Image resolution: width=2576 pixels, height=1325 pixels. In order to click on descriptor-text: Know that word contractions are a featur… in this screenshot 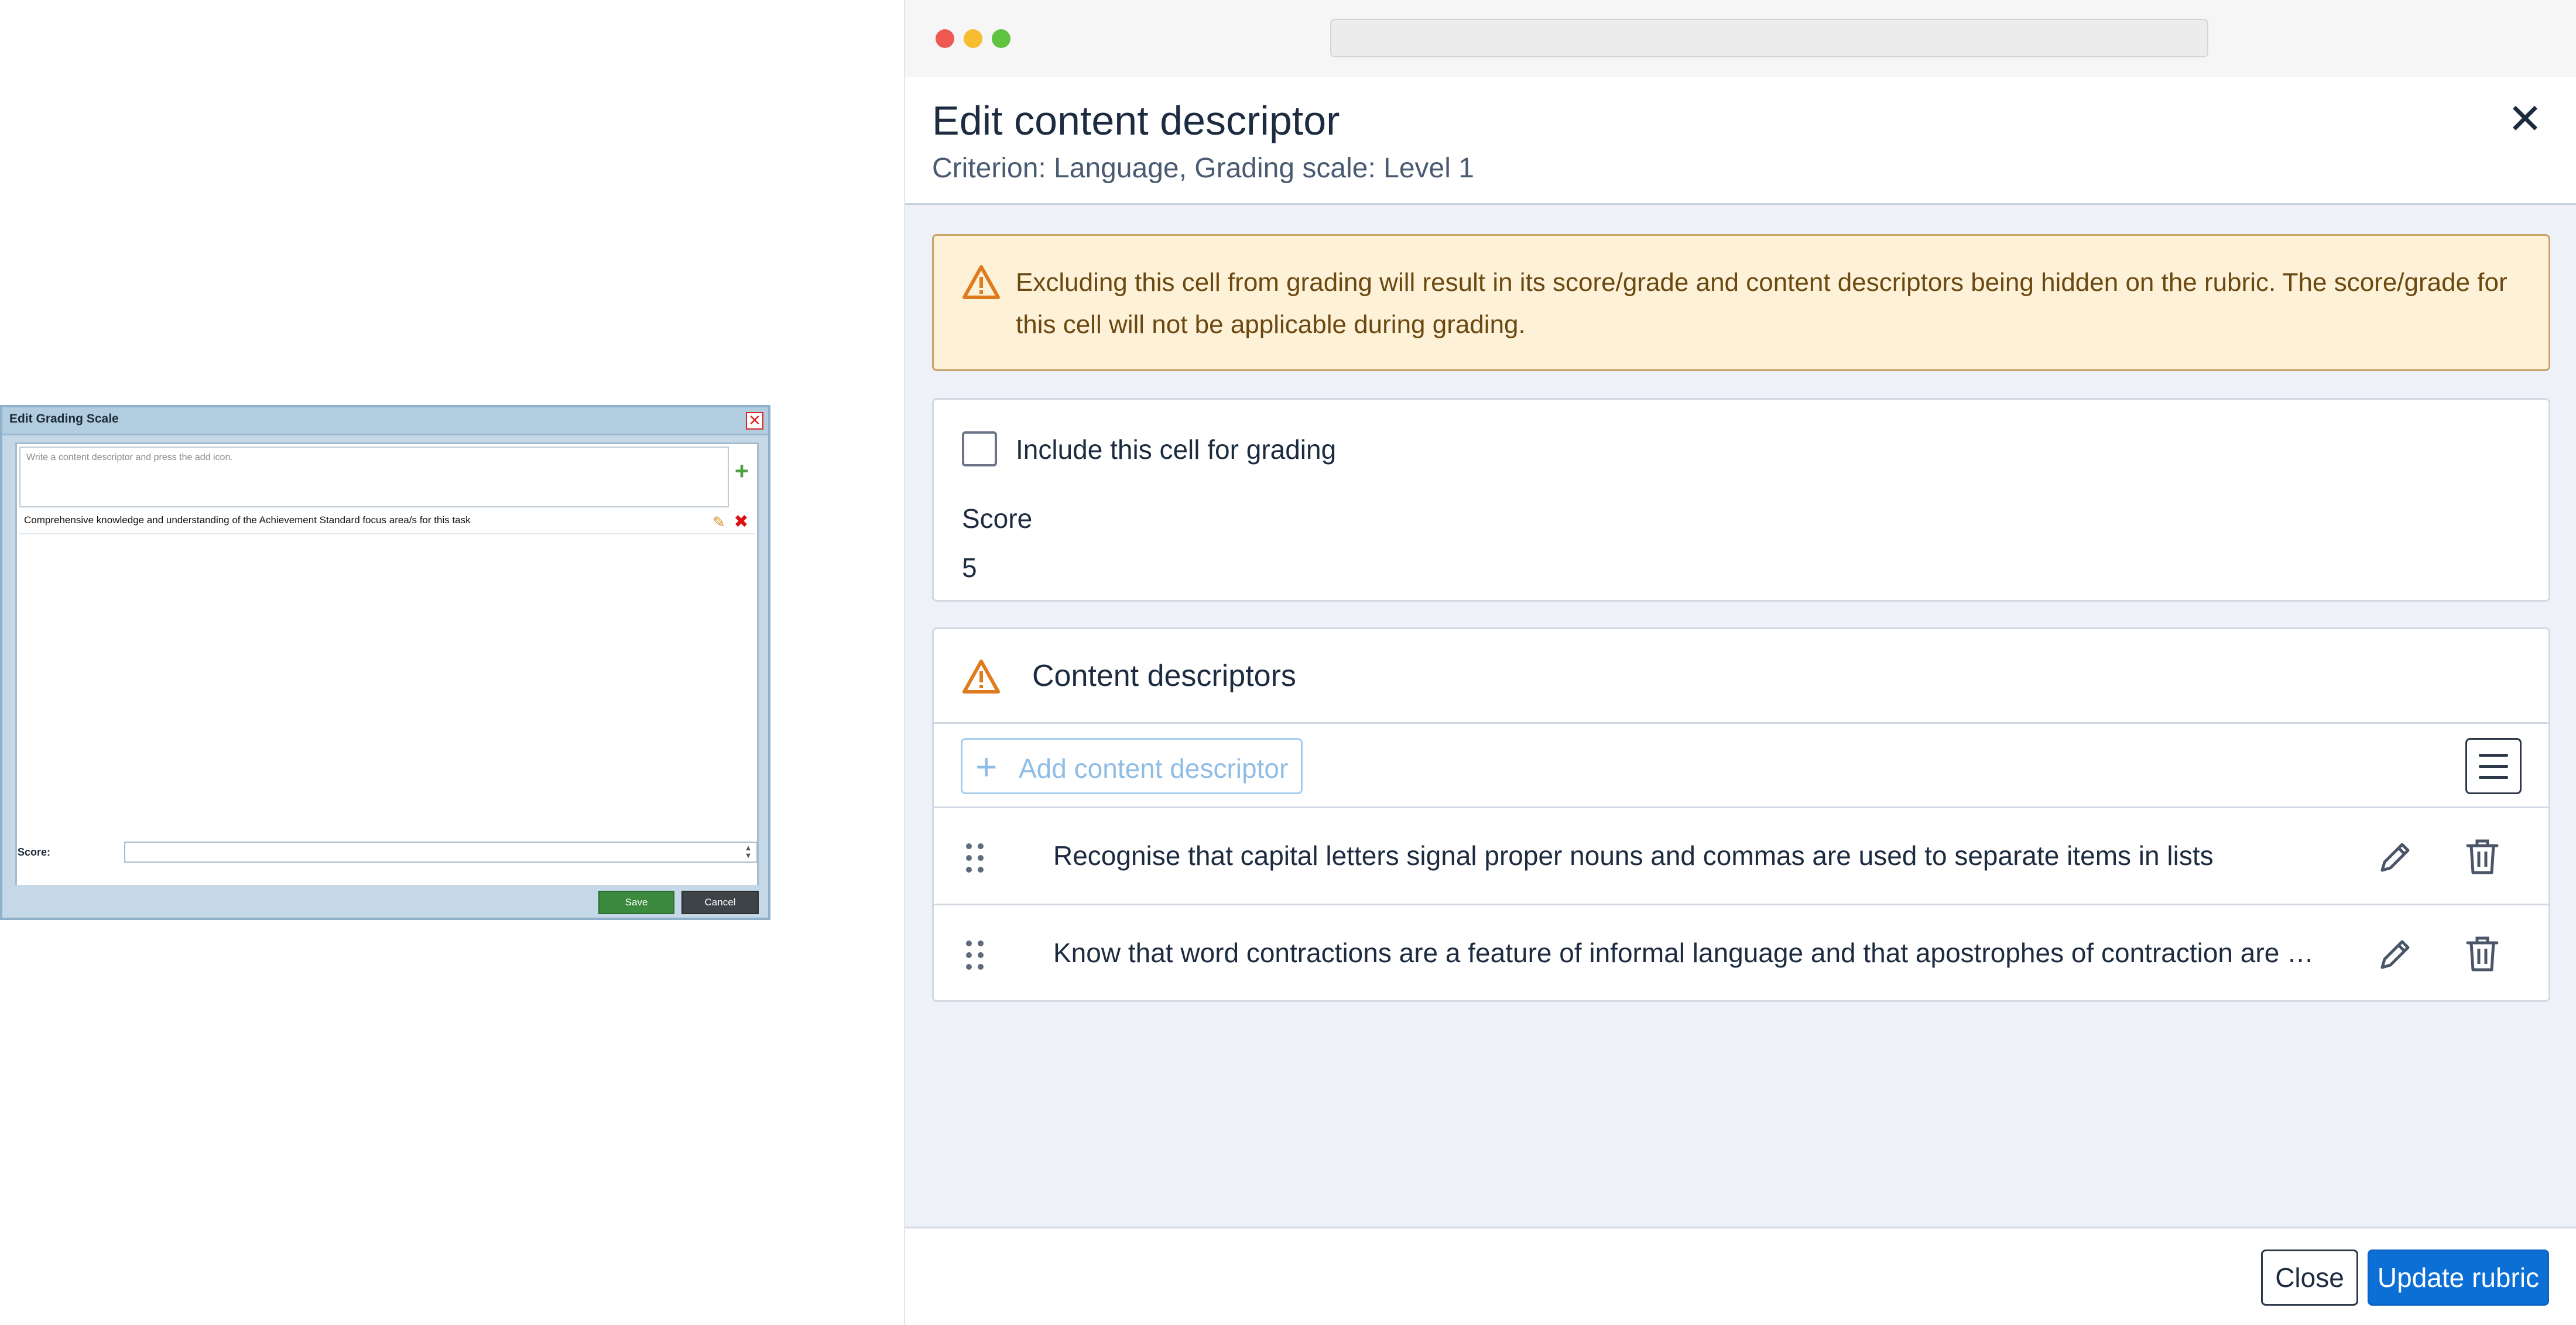, I will do `click(1685, 953)`.